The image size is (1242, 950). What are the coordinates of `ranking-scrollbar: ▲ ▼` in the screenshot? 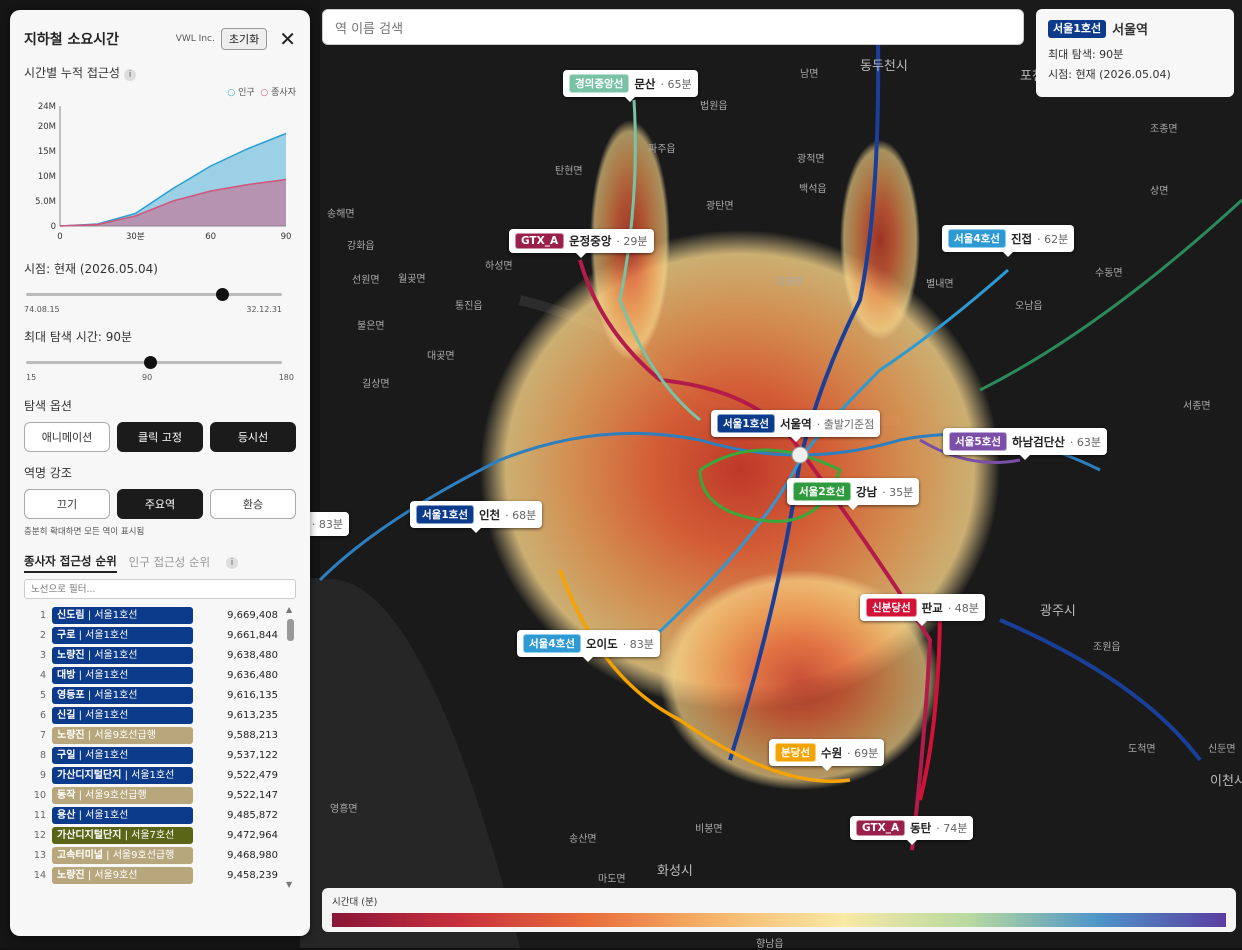 It's located at (290, 747).